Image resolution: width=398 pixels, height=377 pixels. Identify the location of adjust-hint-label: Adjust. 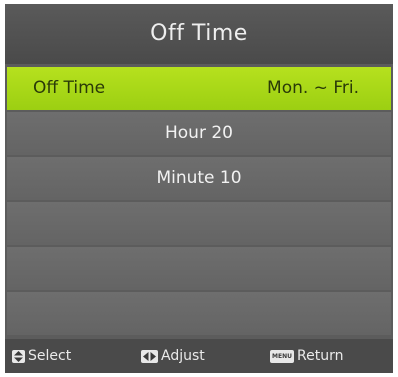
(183, 356).